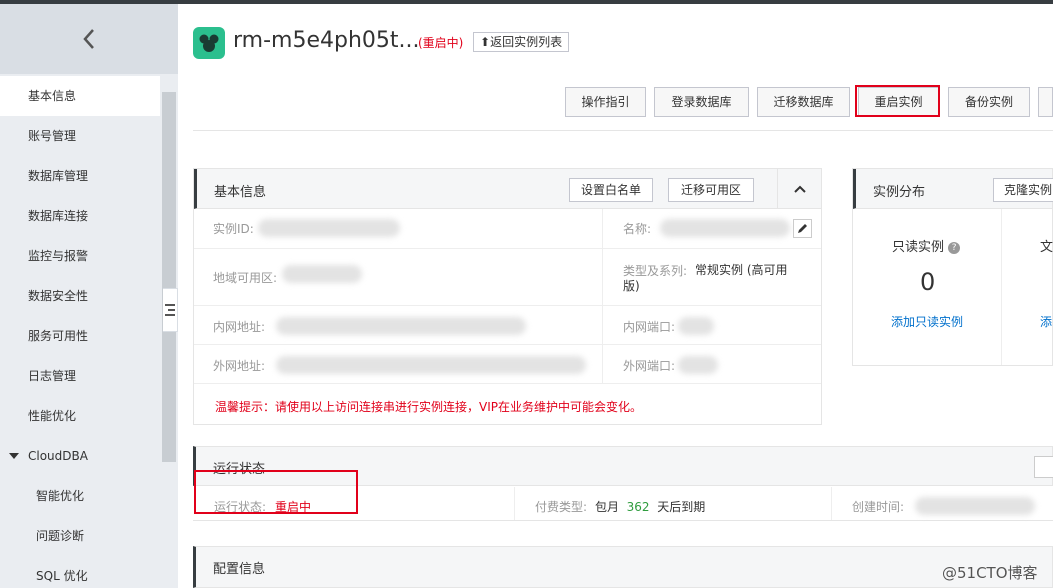 This screenshot has width=1053, height=588. I want to click on header-divider, so click(623, 130).